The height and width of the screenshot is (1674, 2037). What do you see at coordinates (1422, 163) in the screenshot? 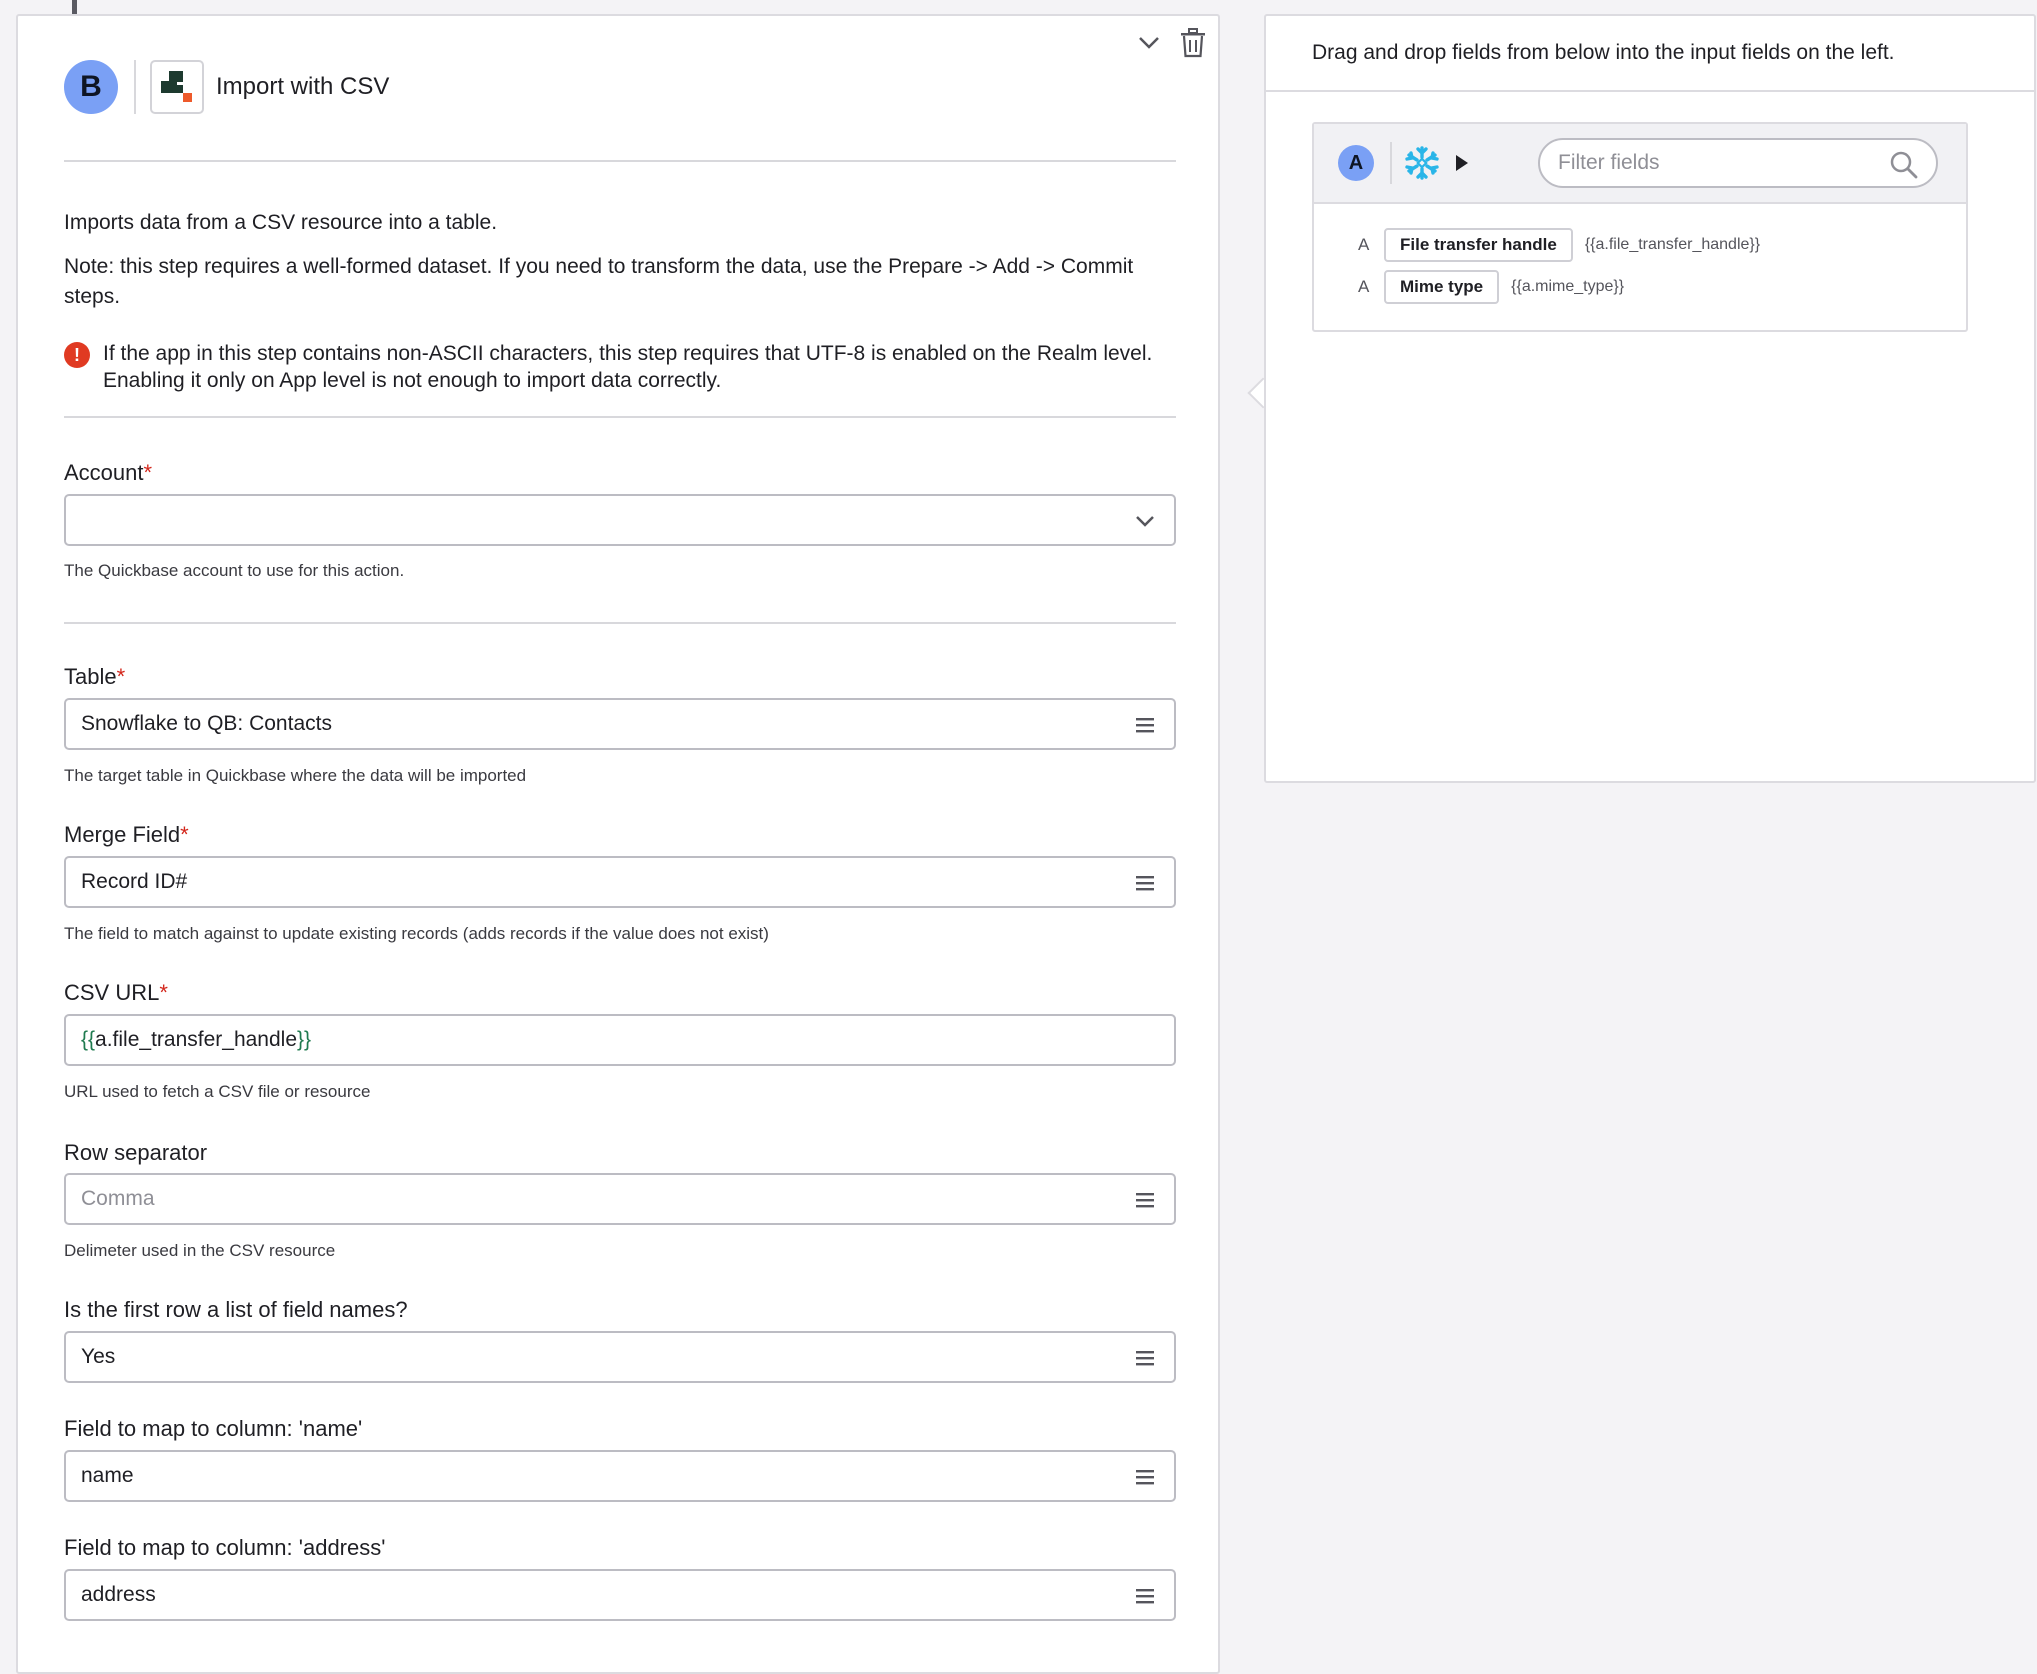
I see `snowflake-icon` at bounding box center [1422, 163].